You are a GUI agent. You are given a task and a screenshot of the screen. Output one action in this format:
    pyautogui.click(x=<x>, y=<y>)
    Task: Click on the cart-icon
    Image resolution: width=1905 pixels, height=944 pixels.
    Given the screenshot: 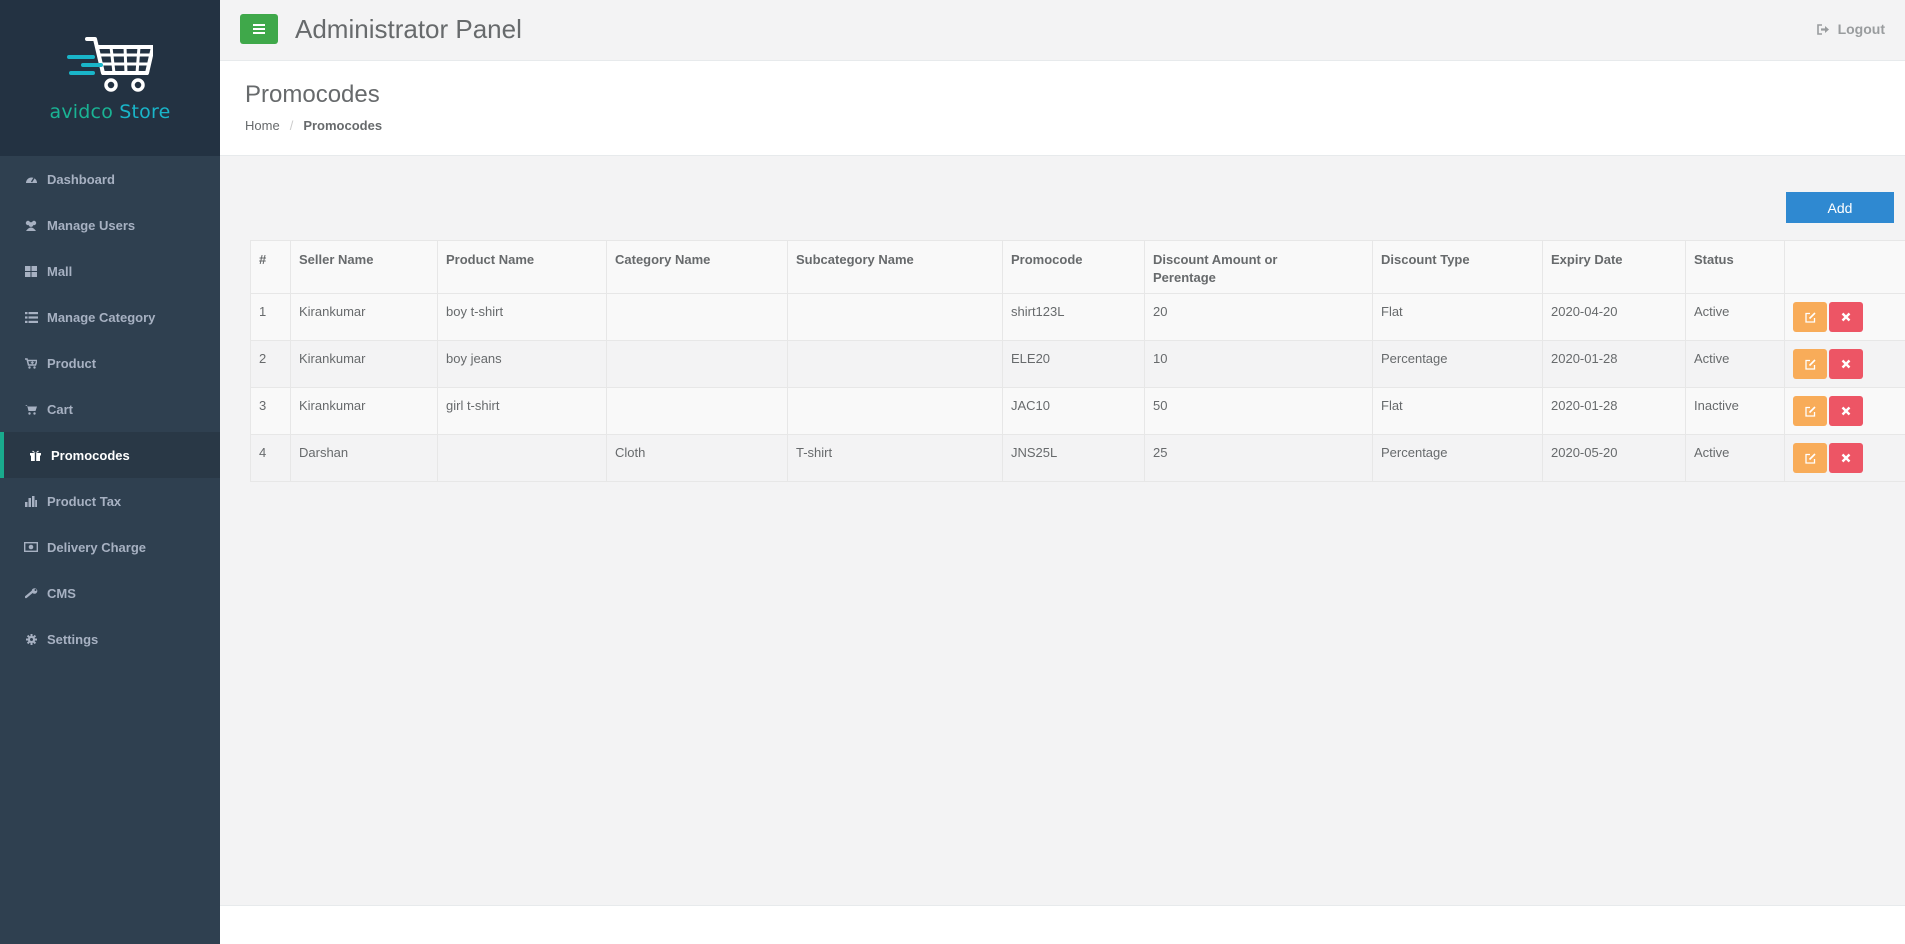 What is the action you would take?
    pyautogui.click(x=31, y=409)
    